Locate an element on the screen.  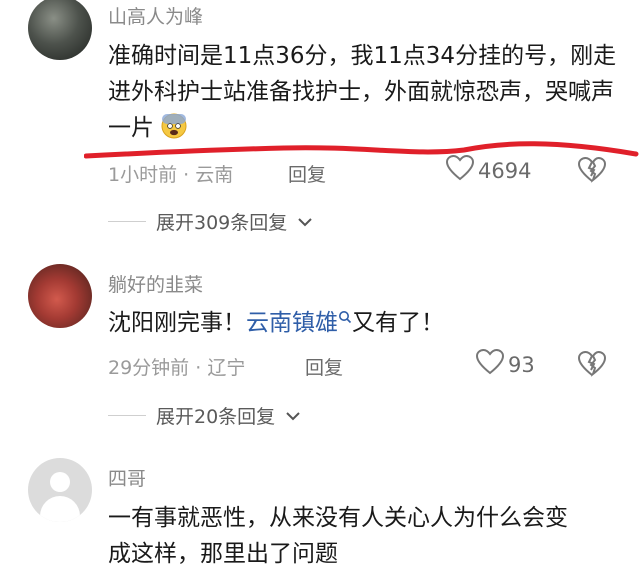
avatar-body is located at coordinates (60, 509).